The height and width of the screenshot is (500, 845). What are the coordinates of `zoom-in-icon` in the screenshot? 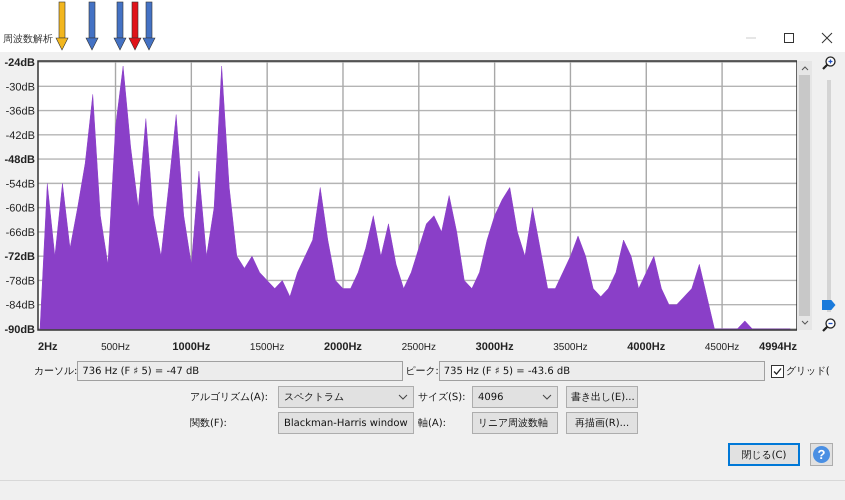 It's located at (829, 63).